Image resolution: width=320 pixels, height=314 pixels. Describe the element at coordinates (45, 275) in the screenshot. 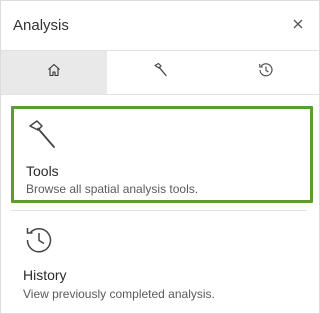

I see `history-card-title: History` at that location.